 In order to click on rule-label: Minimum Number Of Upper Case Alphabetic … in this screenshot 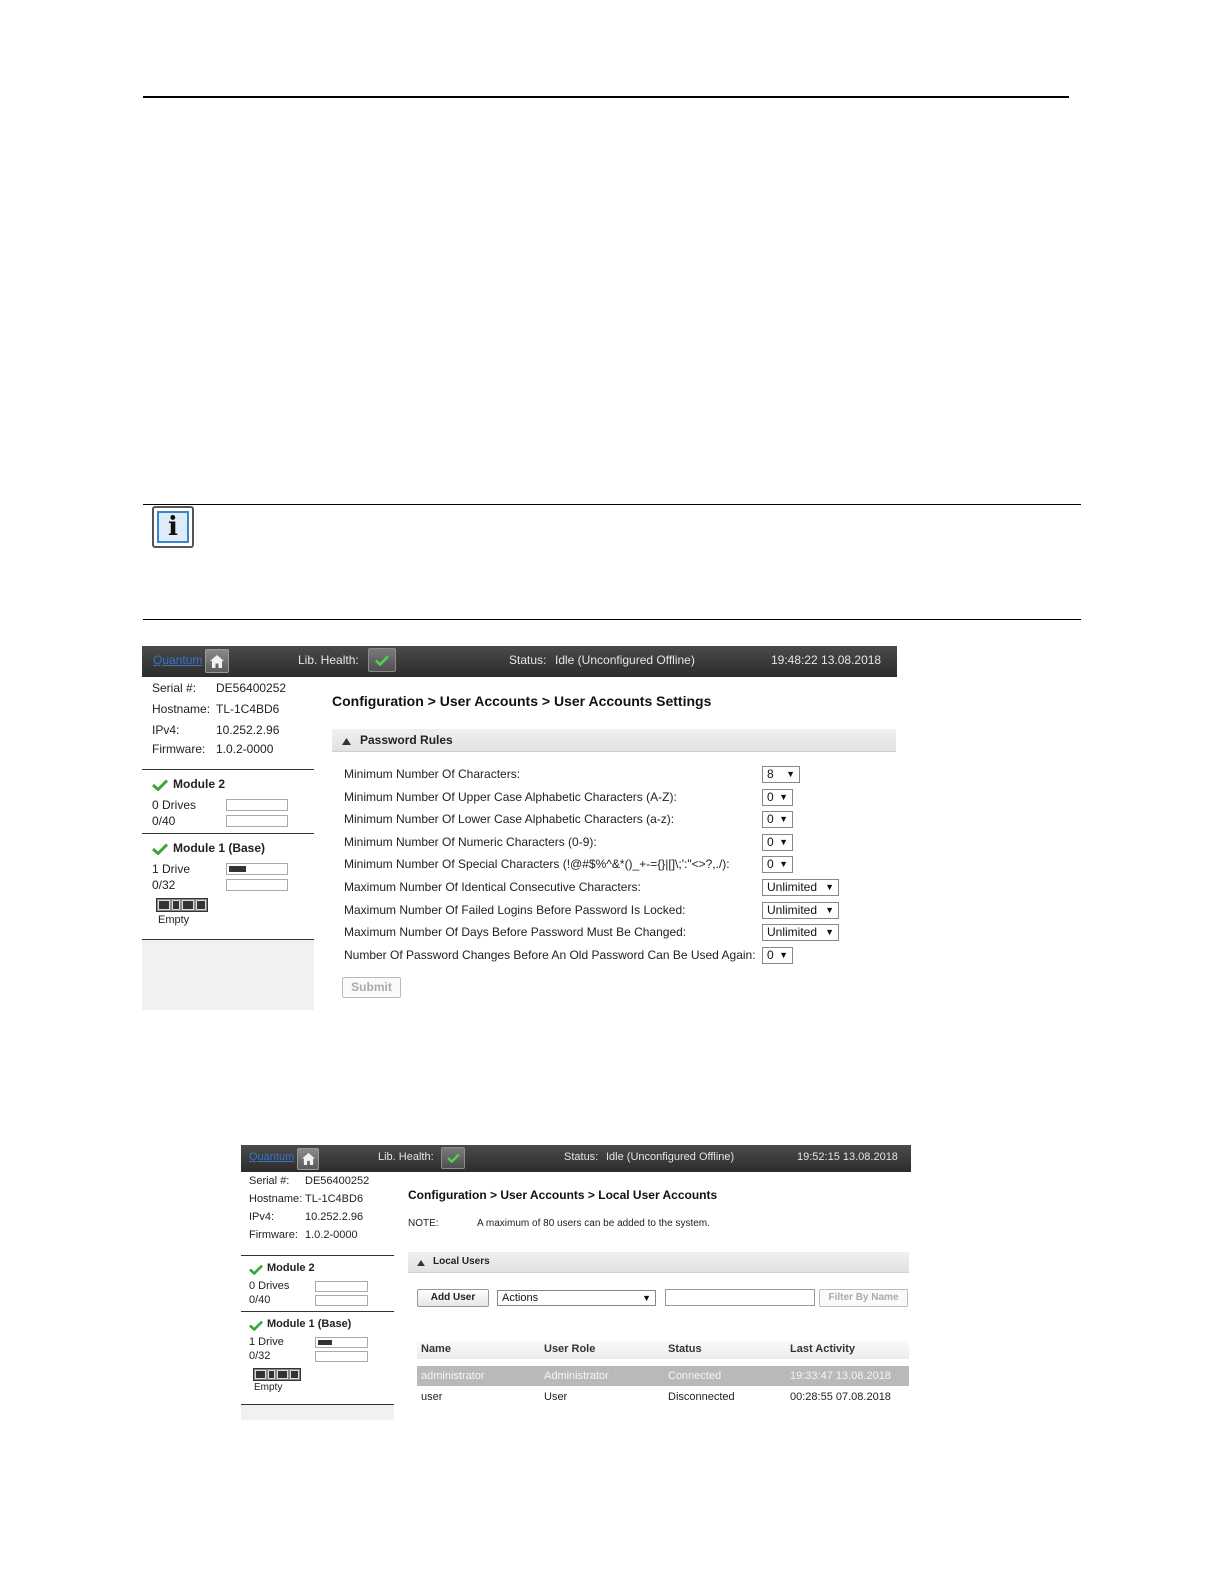, I will do `click(510, 796)`.